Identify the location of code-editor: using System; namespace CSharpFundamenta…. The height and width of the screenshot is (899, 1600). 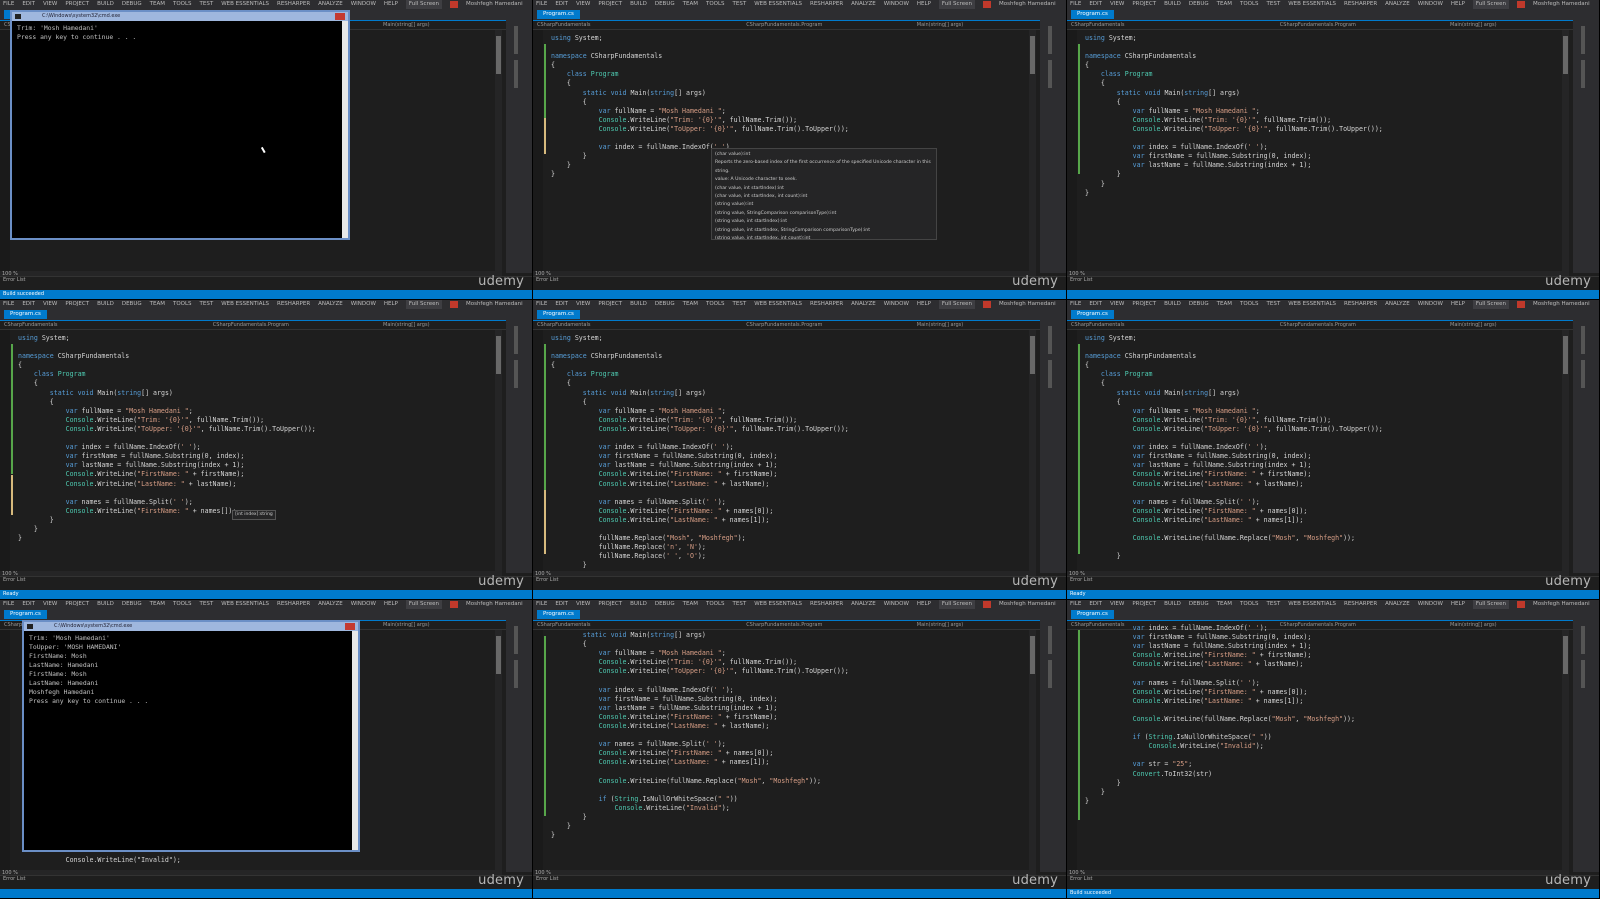
(1322, 116).